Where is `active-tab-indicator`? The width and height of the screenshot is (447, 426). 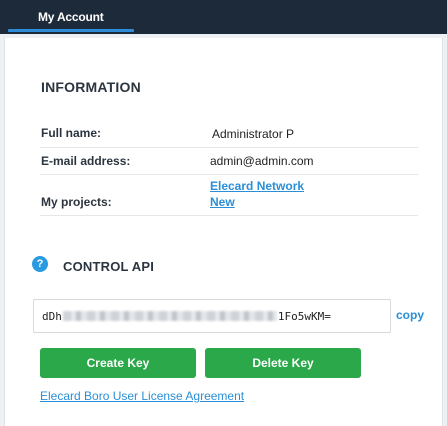 active-tab-indicator is located at coordinates (71, 30).